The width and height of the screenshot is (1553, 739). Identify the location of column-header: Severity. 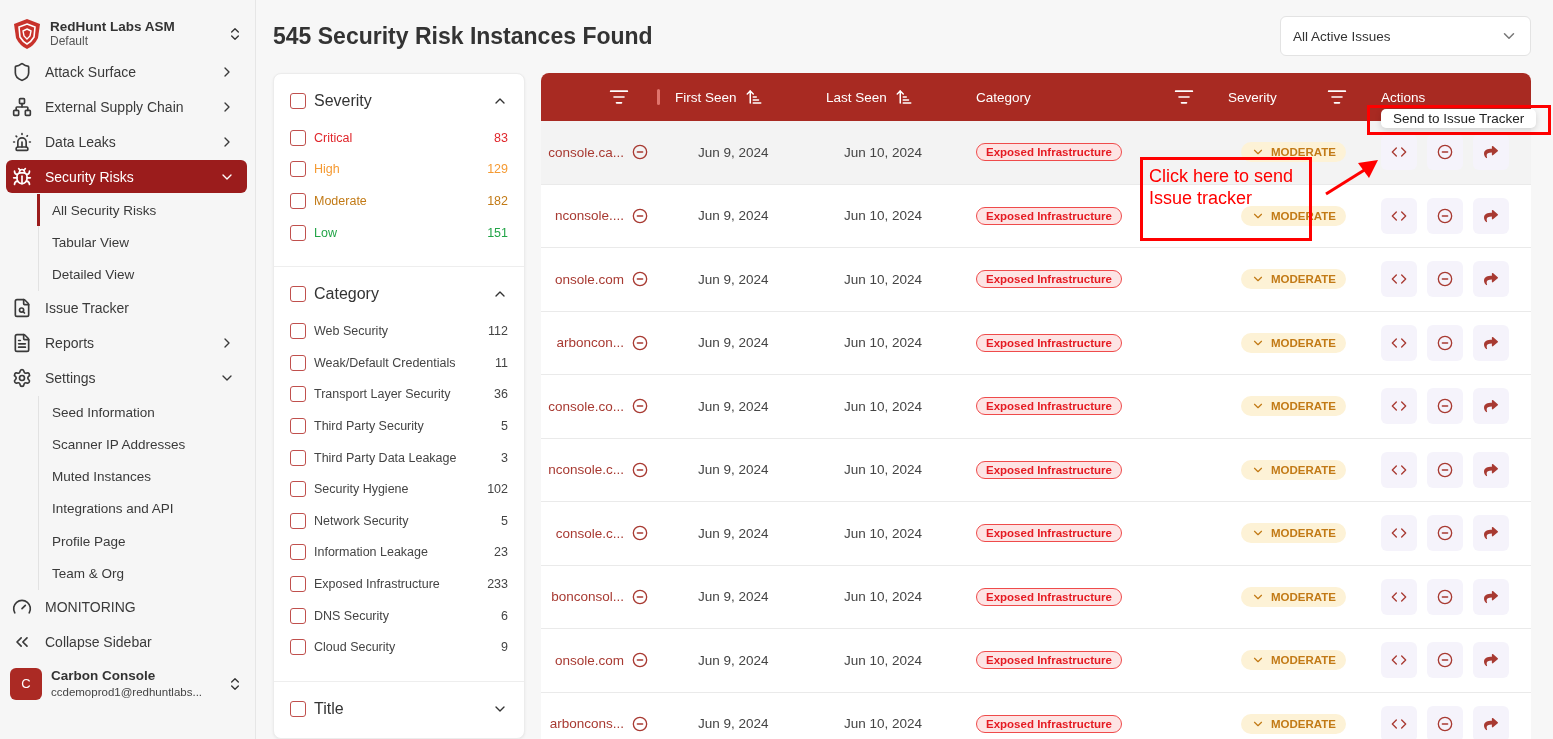
(1252, 97).